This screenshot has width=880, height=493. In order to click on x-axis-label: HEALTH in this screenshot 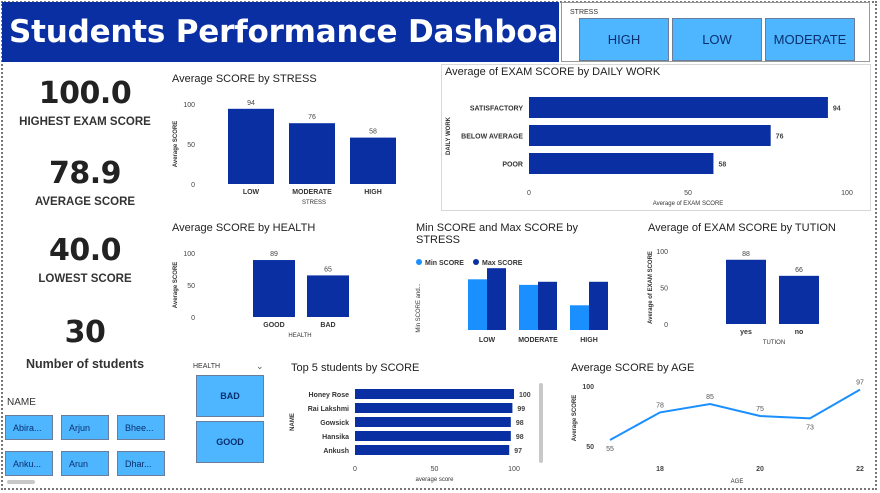, I will do `click(299, 336)`.